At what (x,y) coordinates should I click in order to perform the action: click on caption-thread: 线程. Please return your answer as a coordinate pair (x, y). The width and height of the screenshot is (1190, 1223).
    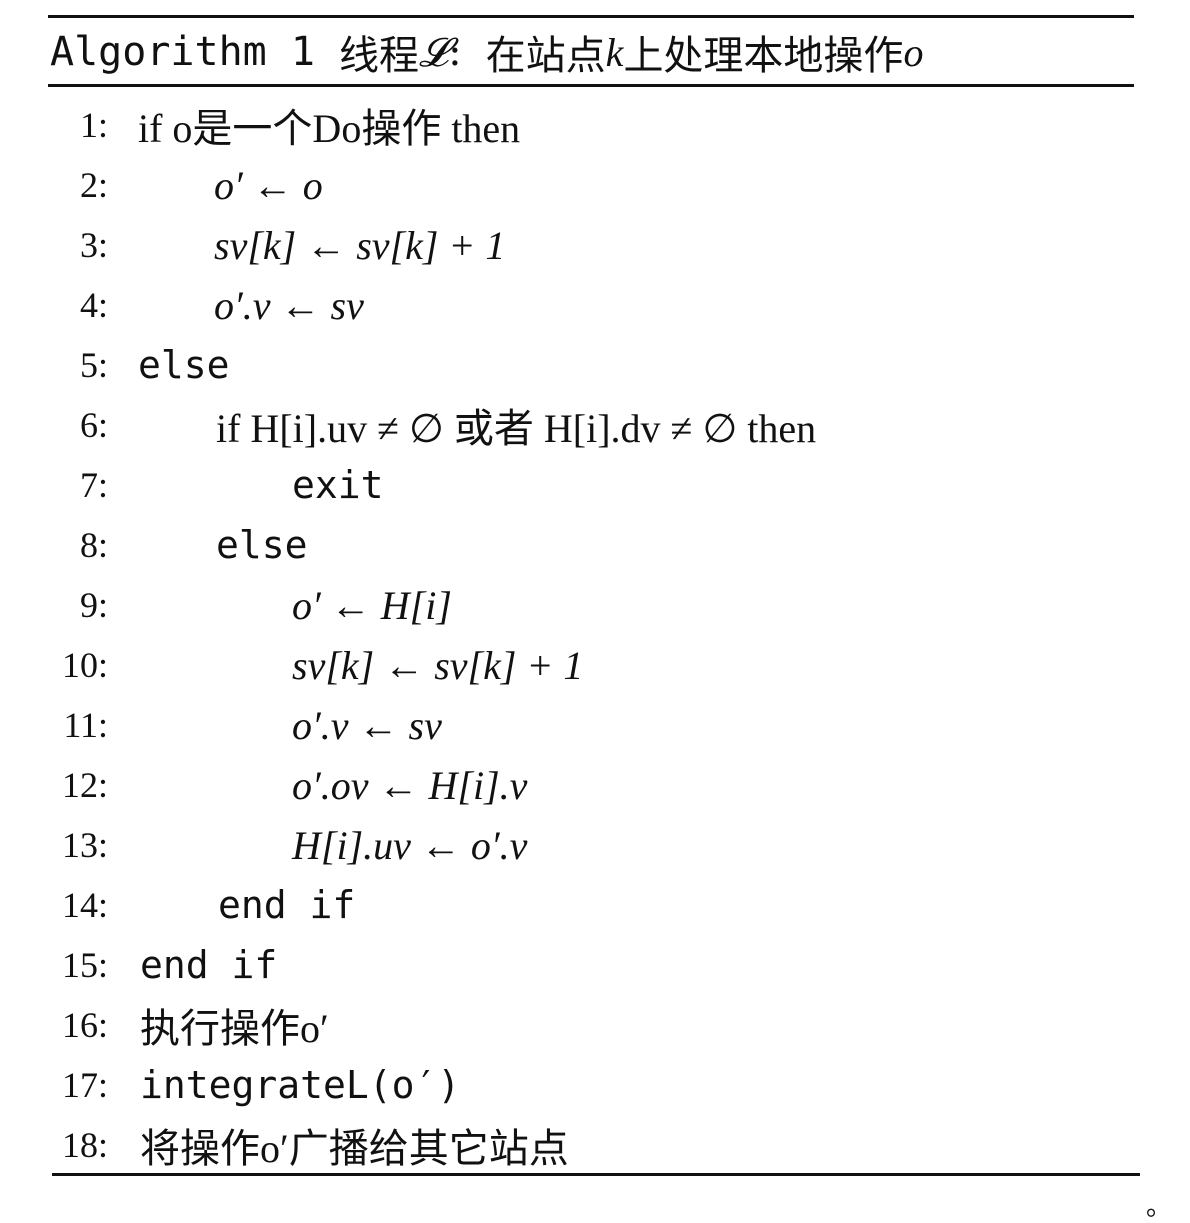
    Looking at the image, I should click on (379, 56).